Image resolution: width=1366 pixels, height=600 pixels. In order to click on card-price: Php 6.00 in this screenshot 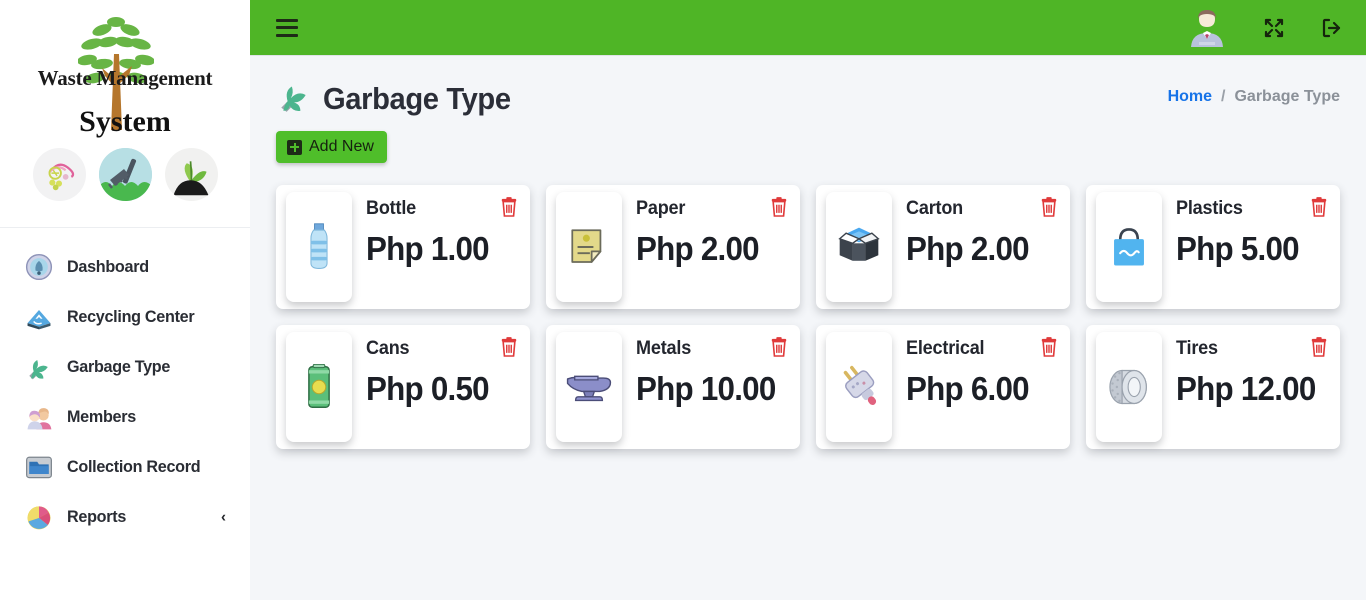, I will do `click(968, 388)`.